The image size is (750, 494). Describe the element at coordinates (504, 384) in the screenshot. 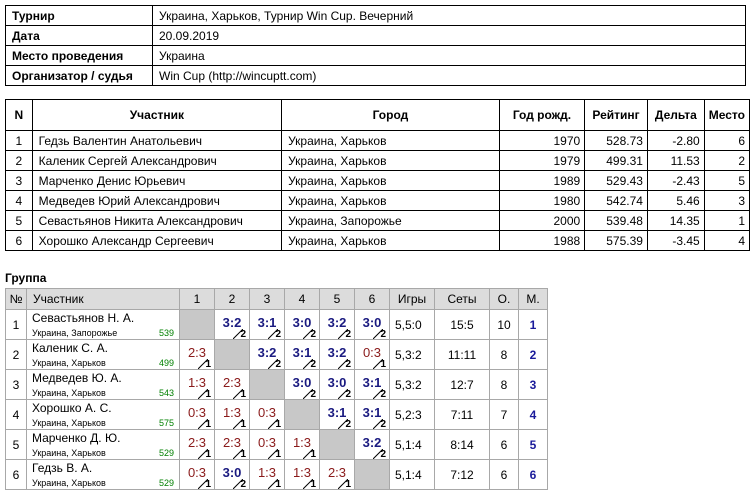

I see `grid-points: 8` at that location.